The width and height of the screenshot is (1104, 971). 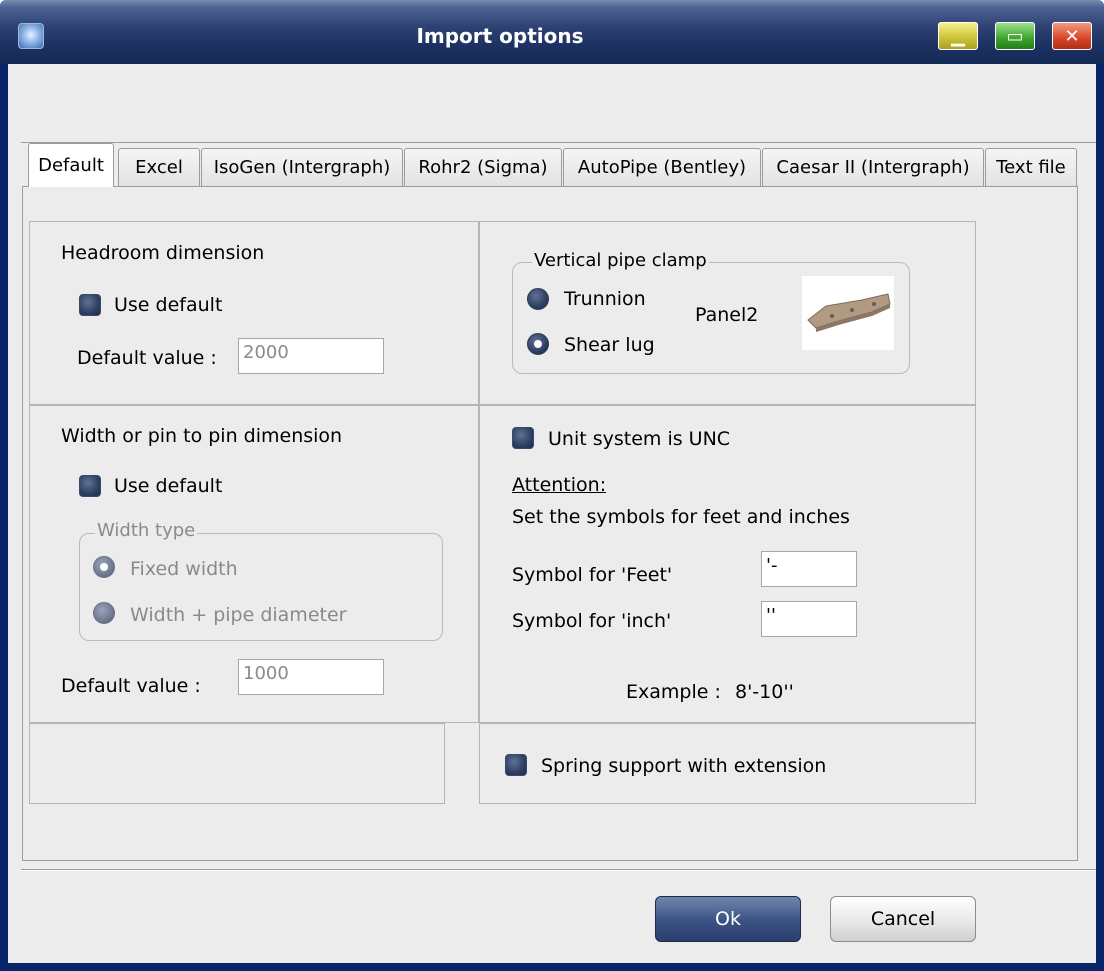 I want to click on maximize-icon: ▭, so click(x=1015, y=36).